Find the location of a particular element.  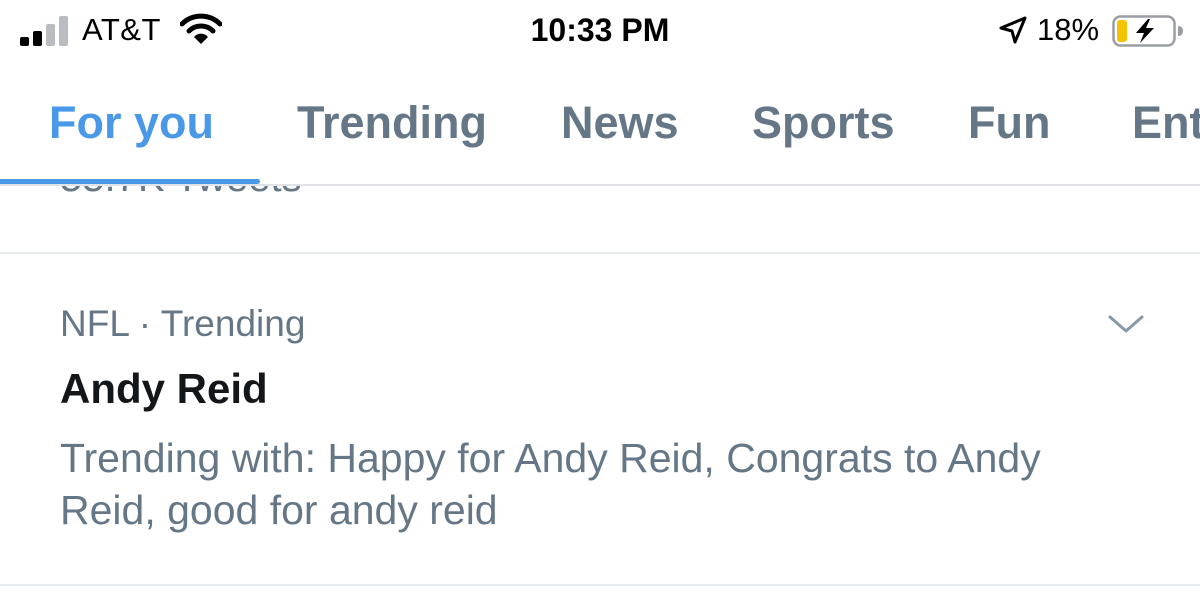

battery-percentage: 18% is located at coordinates (1068, 29).